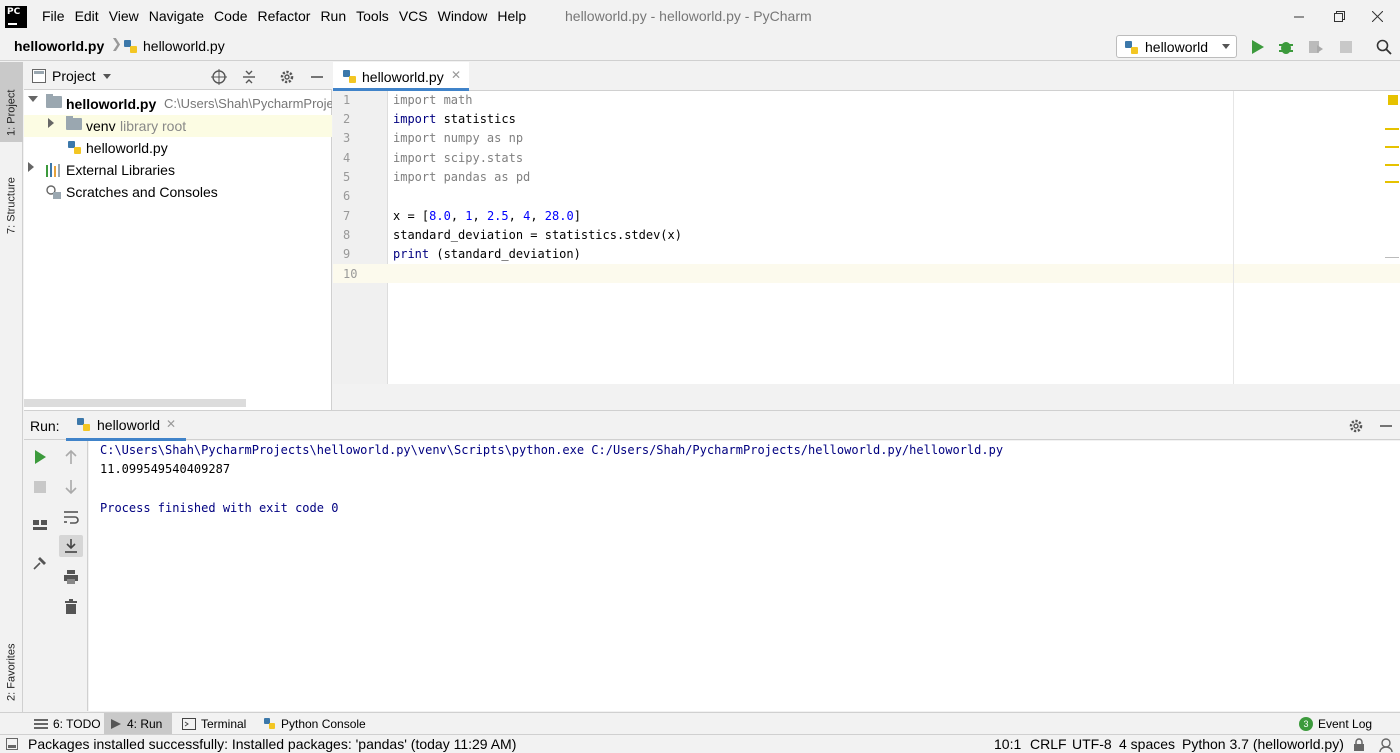 This screenshot has height=753, width=1400. Describe the element at coordinates (1048, 744) in the screenshot. I see `line-separator: CRLF` at that location.